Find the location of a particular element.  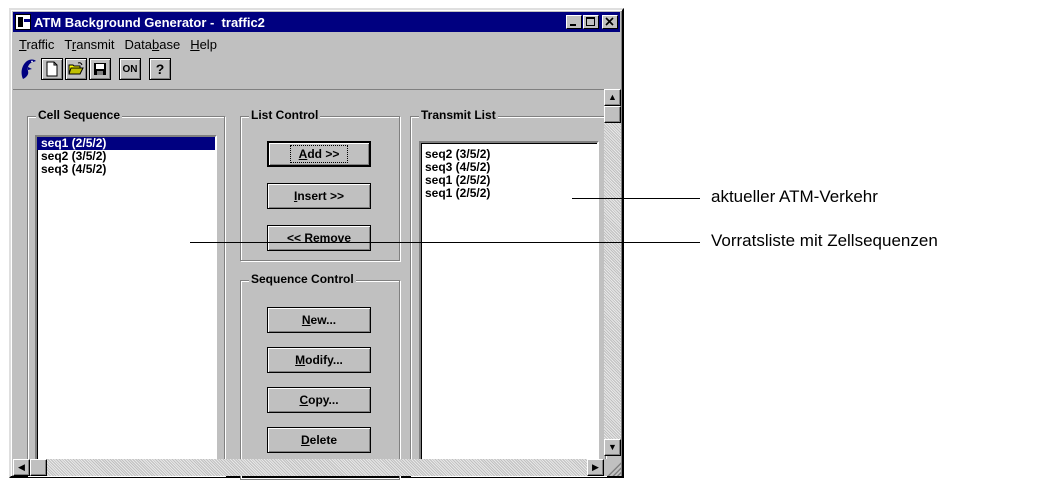

close-icon is located at coordinates (610, 22).